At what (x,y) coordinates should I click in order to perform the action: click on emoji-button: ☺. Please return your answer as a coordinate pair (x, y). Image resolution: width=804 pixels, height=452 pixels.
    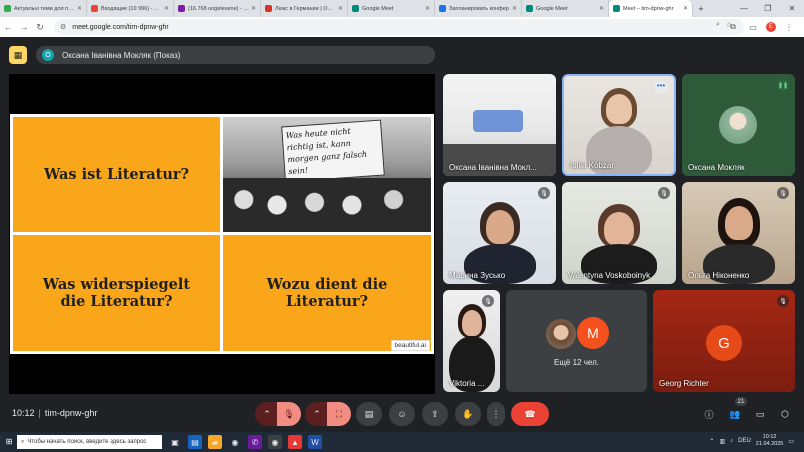
    Looking at the image, I should click on (402, 414).